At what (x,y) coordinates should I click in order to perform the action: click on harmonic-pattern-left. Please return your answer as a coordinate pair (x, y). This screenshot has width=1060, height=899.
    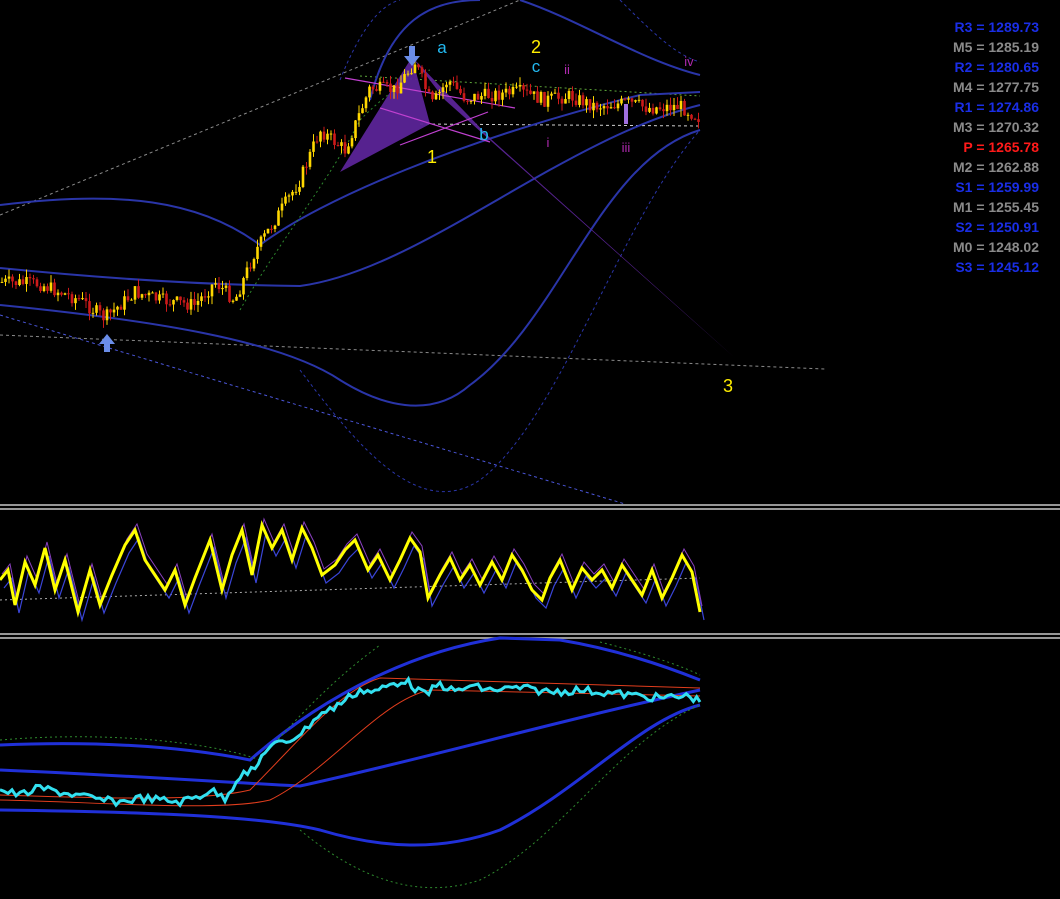
    Looking at the image, I should click on (385, 114).